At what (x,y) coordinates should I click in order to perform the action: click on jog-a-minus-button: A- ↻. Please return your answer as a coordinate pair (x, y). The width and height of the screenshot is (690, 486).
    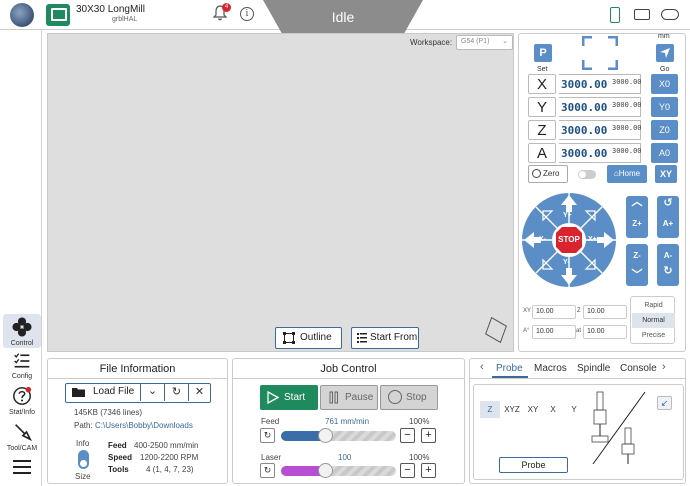
    Looking at the image, I should click on (668, 265).